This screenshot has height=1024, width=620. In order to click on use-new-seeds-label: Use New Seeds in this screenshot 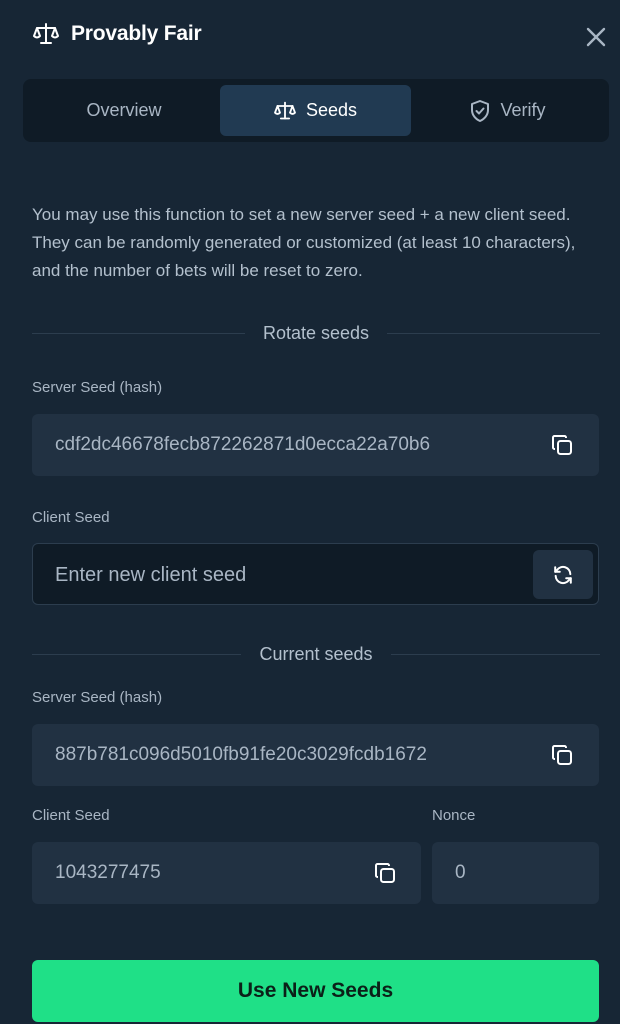, I will do `click(315, 990)`.